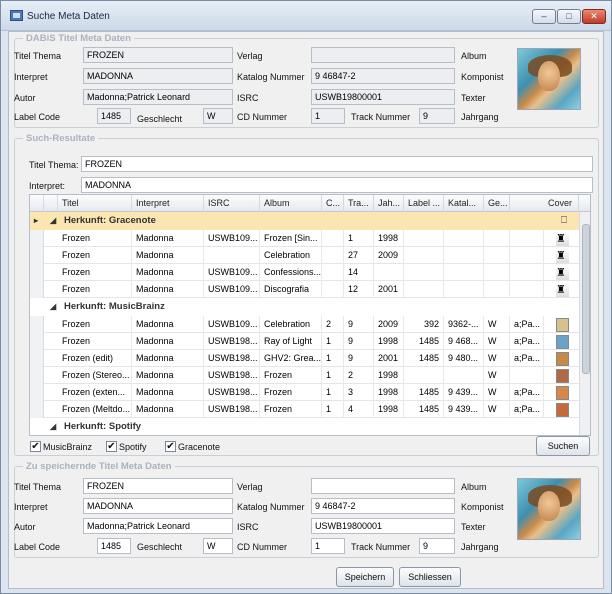 This screenshot has height=594, width=612. Describe the element at coordinates (474, 56) in the screenshot. I see `album-label: Album` at that location.